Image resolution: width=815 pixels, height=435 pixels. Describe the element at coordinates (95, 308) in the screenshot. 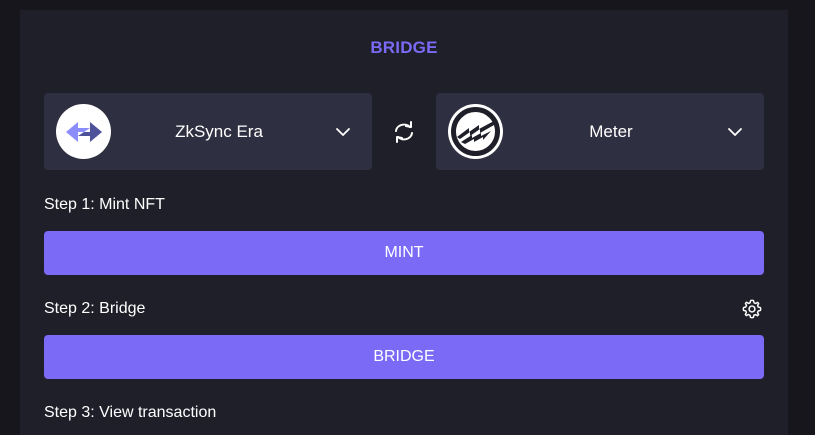

I see `step-2-label: Step 2: Bridge` at that location.